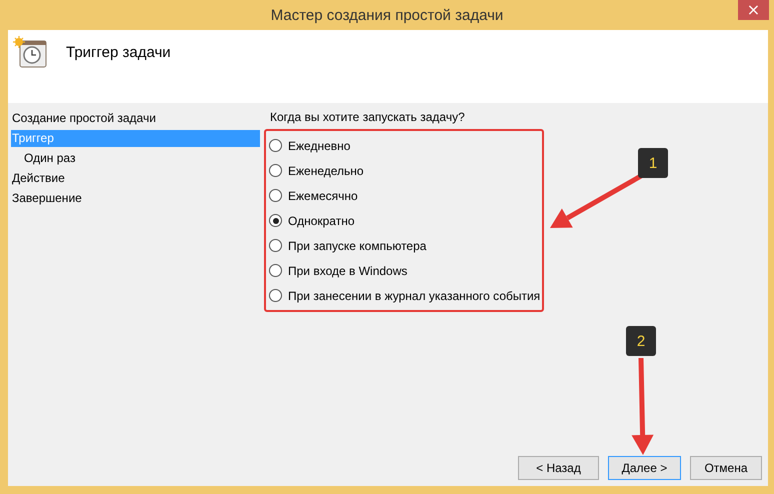 This screenshot has height=494, width=774. I want to click on wizard-button: Отмена, so click(726, 468).